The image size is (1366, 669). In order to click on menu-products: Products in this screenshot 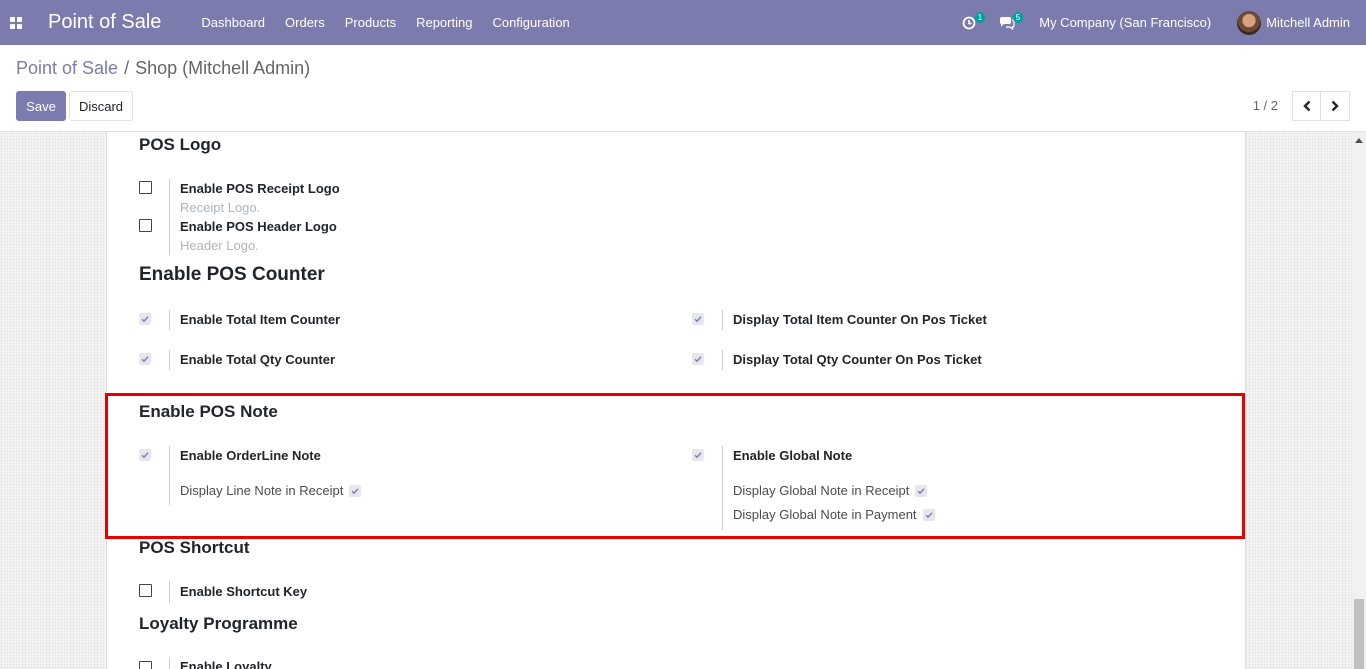, I will do `click(370, 22)`.